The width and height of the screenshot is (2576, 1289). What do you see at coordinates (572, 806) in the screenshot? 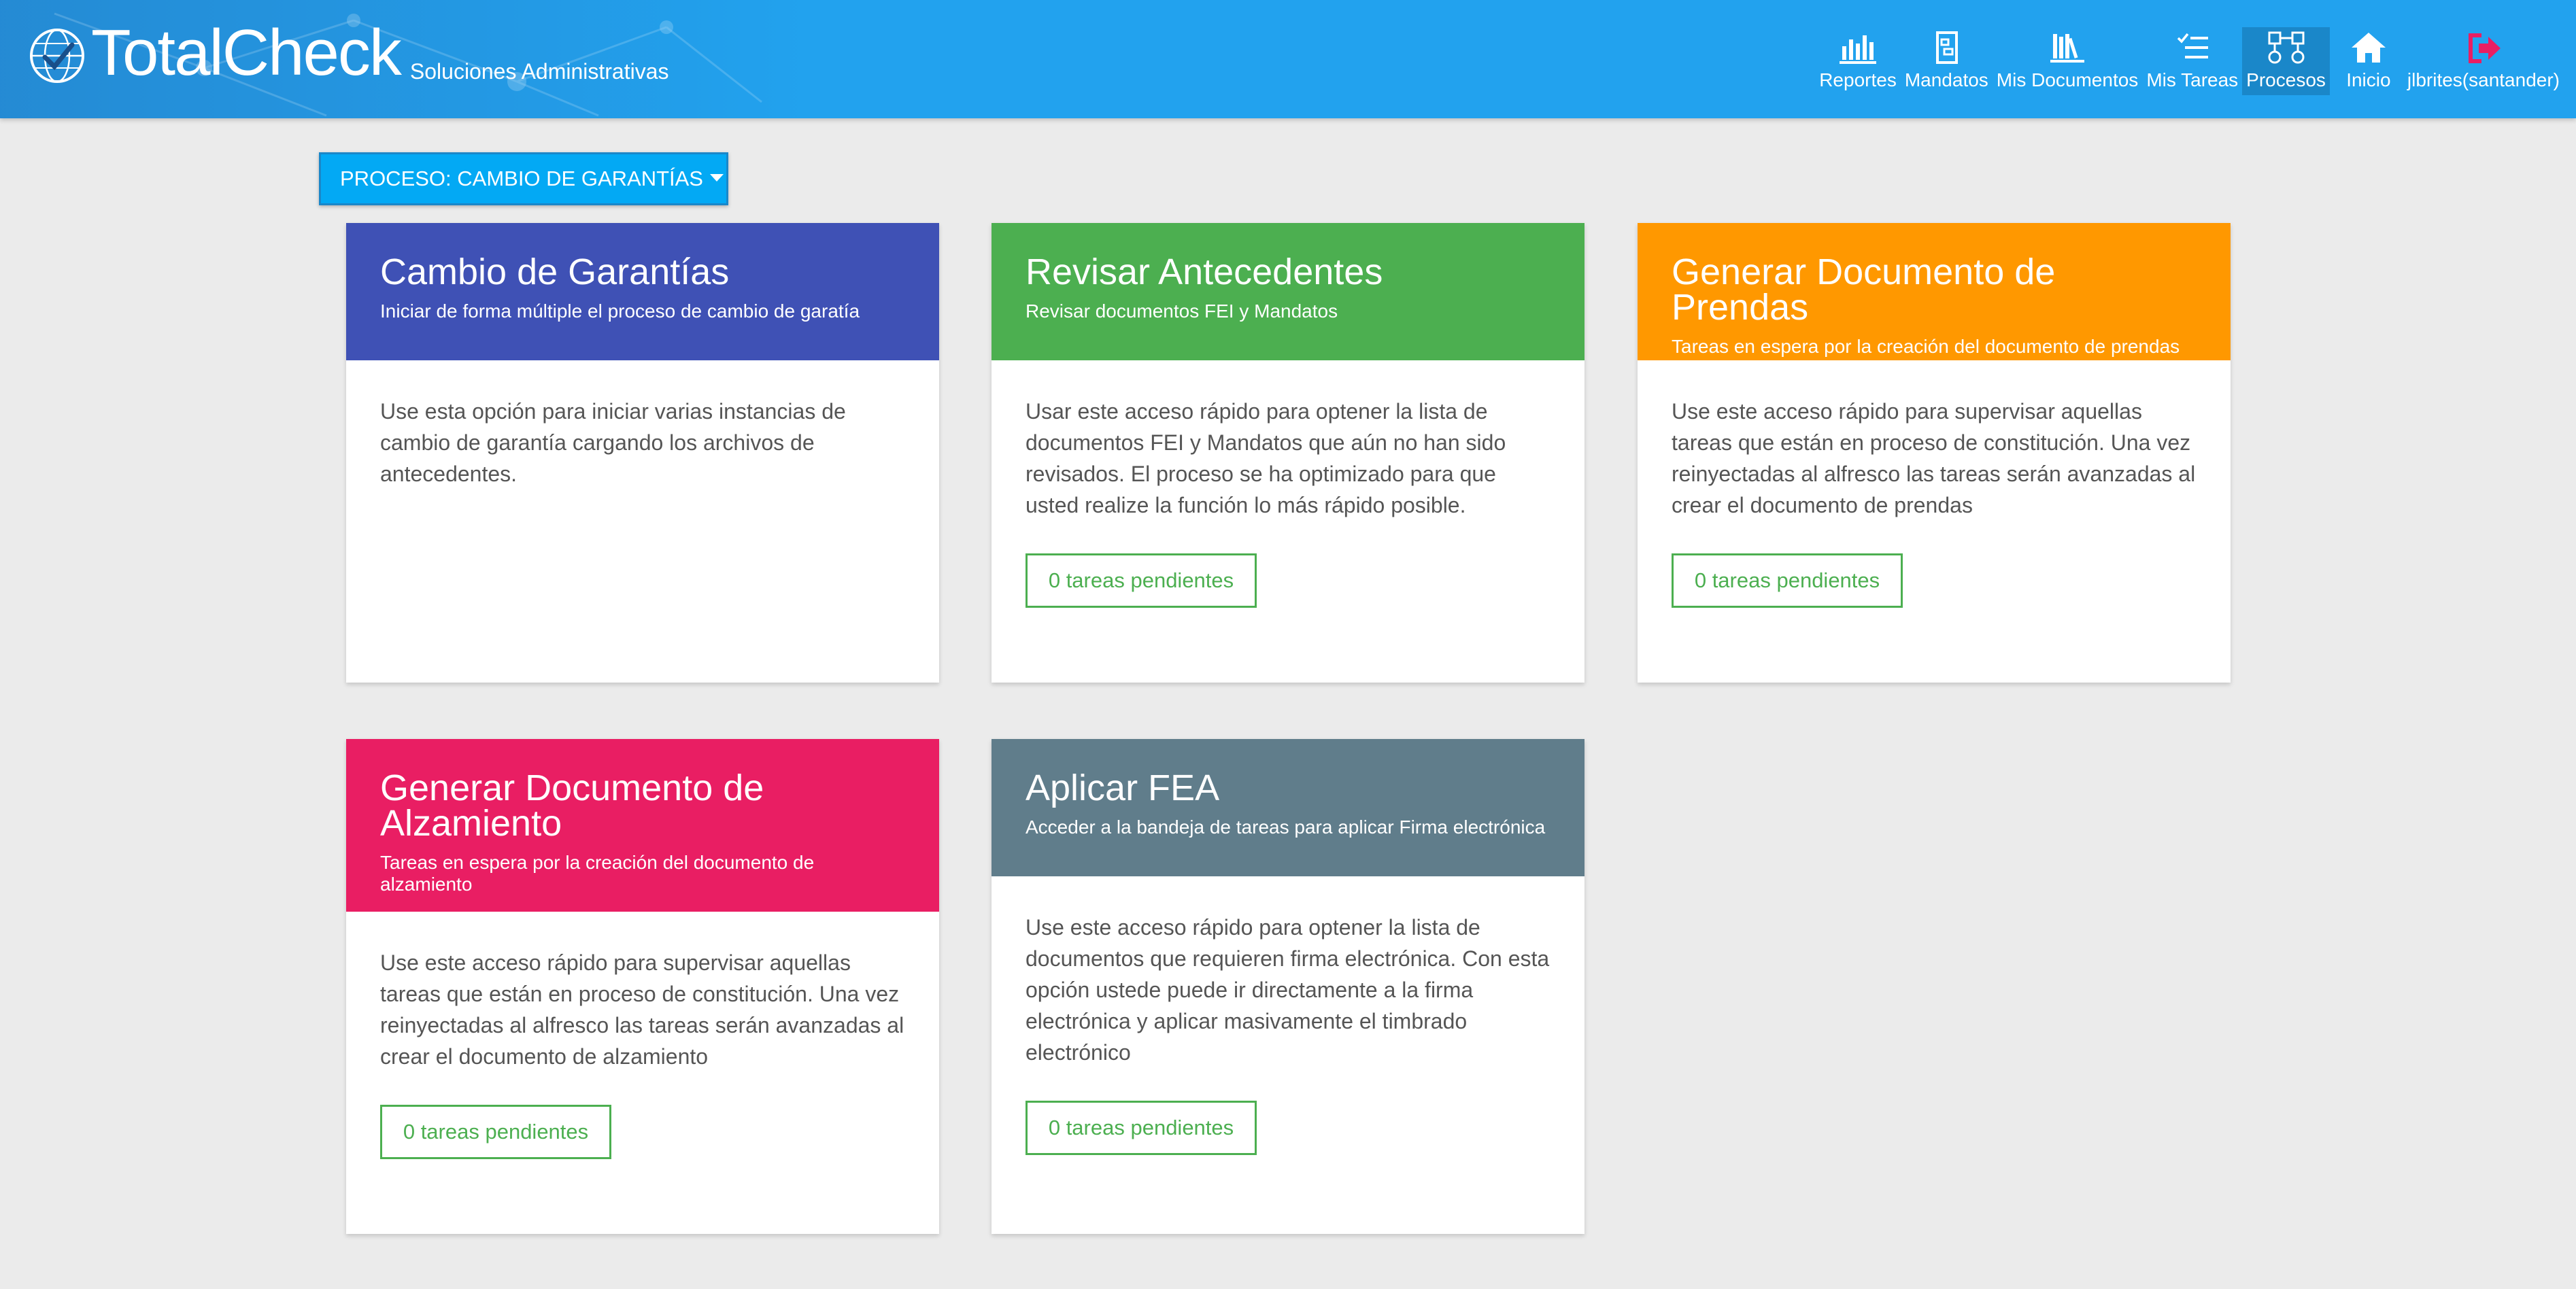
I see `card-title: Generar Documento de Alzamiento` at bounding box center [572, 806].